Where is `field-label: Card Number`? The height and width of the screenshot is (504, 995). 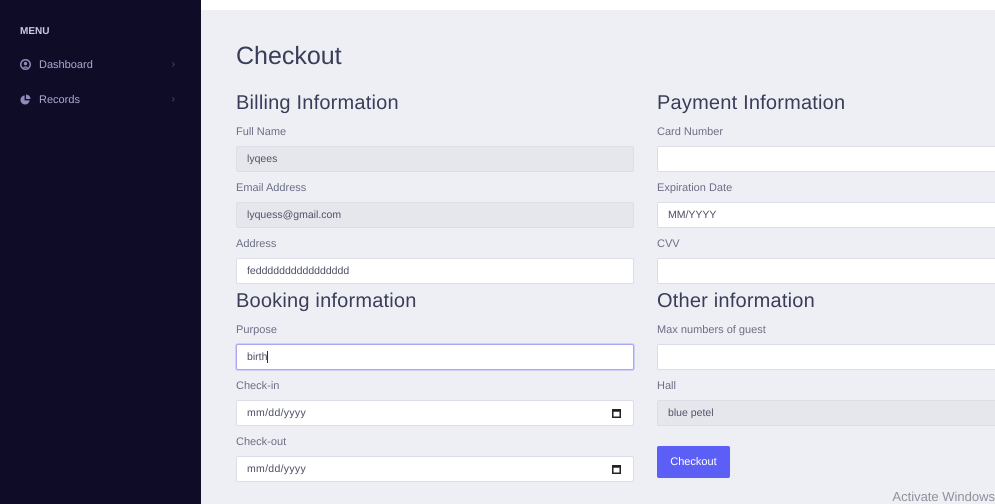
field-label: Card Number is located at coordinates (690, 133).